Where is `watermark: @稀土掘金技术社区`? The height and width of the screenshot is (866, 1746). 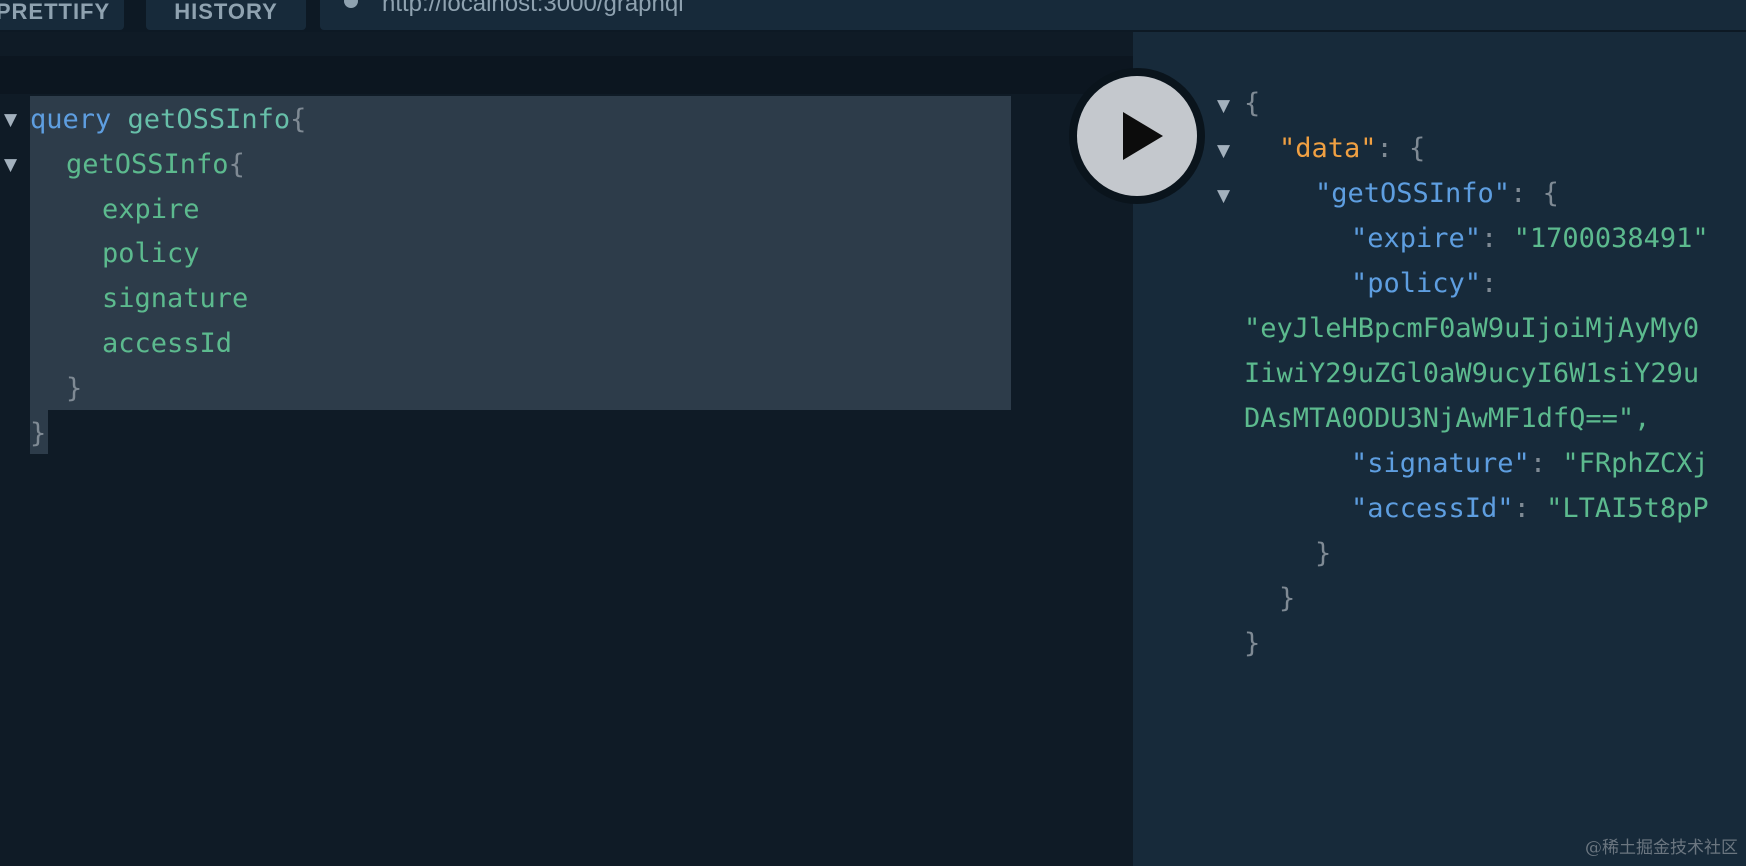
watermark: @稀土掘金技术社区 is located at coordinates (1661, 848).